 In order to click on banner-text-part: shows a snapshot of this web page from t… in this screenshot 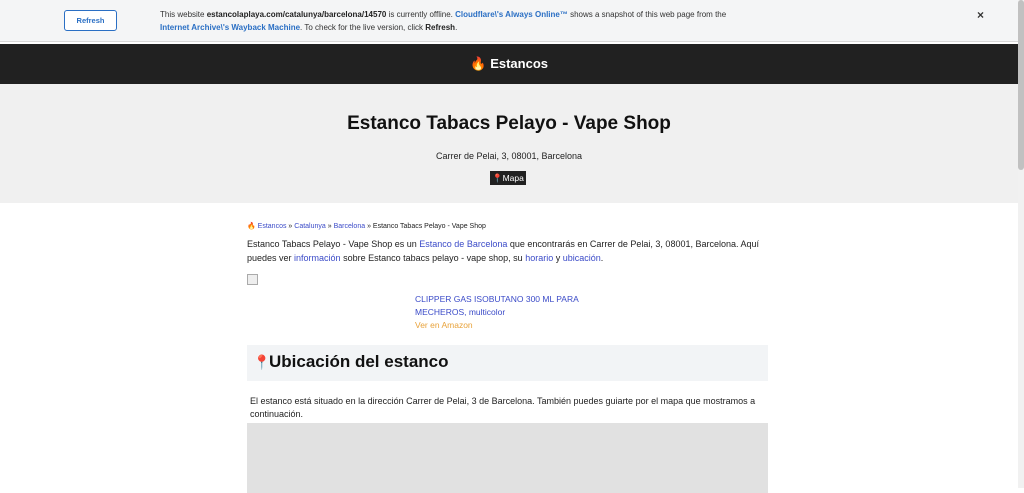, I will do `click(647, 14)`.